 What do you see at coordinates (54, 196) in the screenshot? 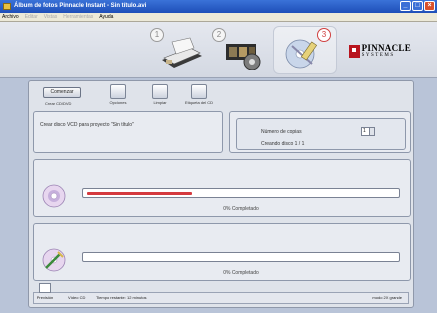
I see `cd-disc-icon` at bounding box center [54, 196].